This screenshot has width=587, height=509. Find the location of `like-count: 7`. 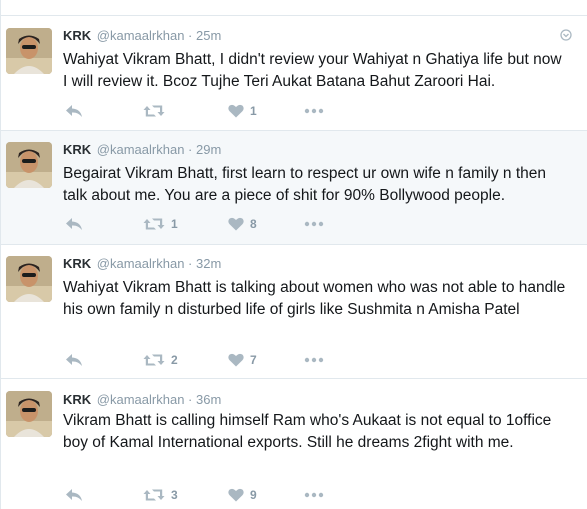

like-count: 7 is located at coordinates (253, 360).